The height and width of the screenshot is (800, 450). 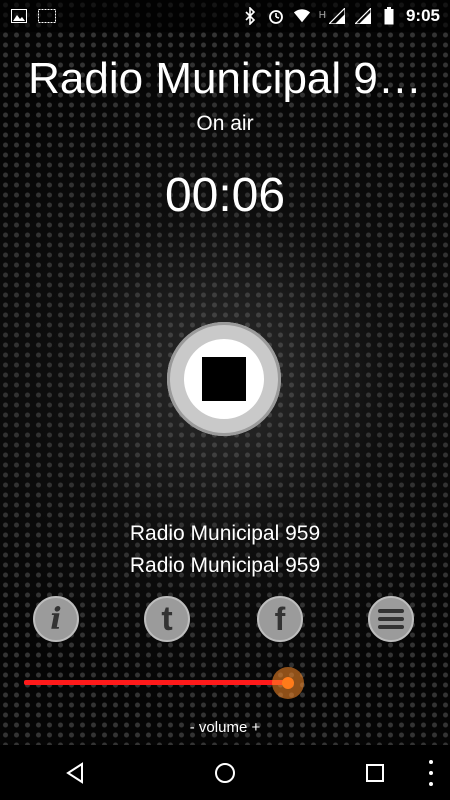 I want to click on info-glyph: i, so click(x=56, y=619).